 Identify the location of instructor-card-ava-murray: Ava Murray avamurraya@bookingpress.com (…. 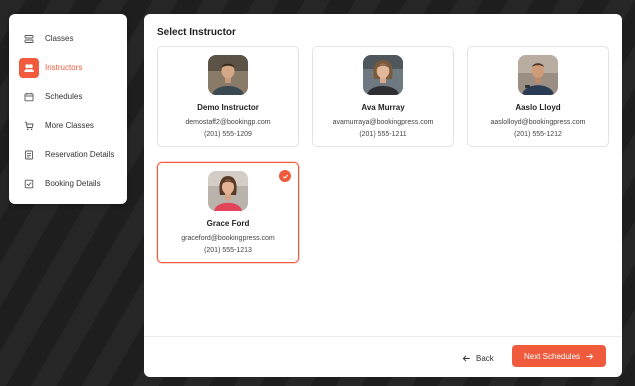
(383, 96).